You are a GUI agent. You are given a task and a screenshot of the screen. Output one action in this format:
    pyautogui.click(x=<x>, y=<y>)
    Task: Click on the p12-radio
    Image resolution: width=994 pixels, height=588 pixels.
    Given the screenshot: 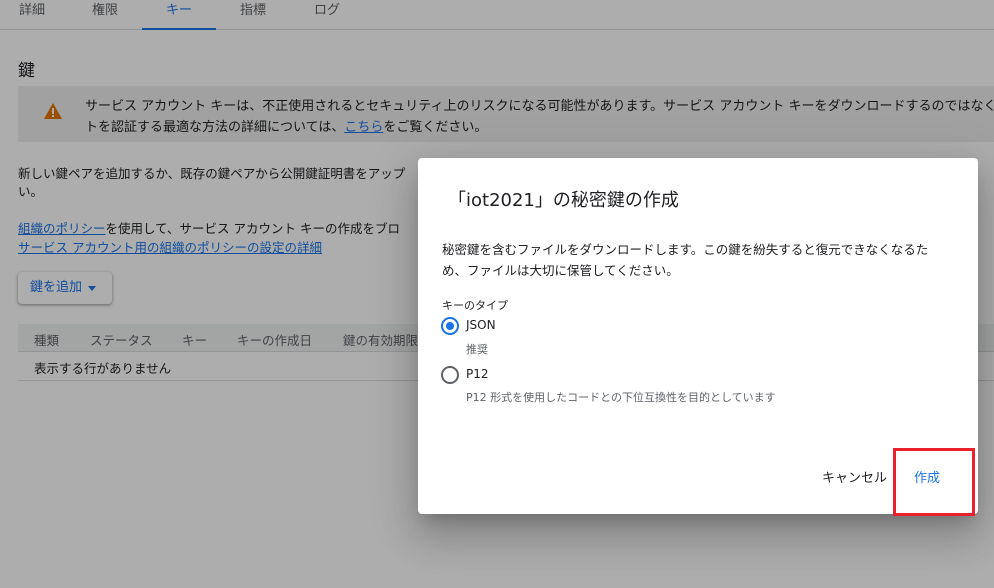 What is the action you would take?
    pyautogui.click(x=450, y=375)
    